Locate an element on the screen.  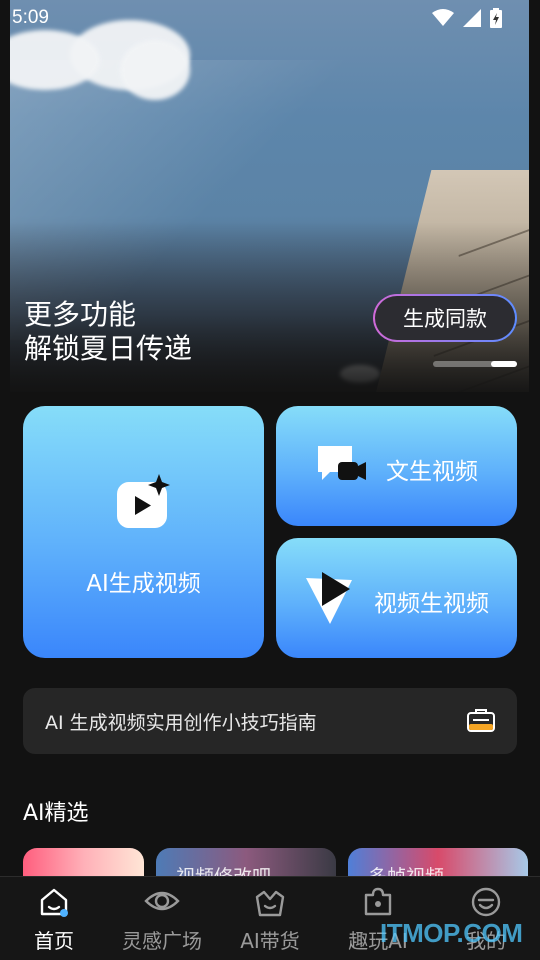
section-title: AI精选 is located at coordinates (56, 813).